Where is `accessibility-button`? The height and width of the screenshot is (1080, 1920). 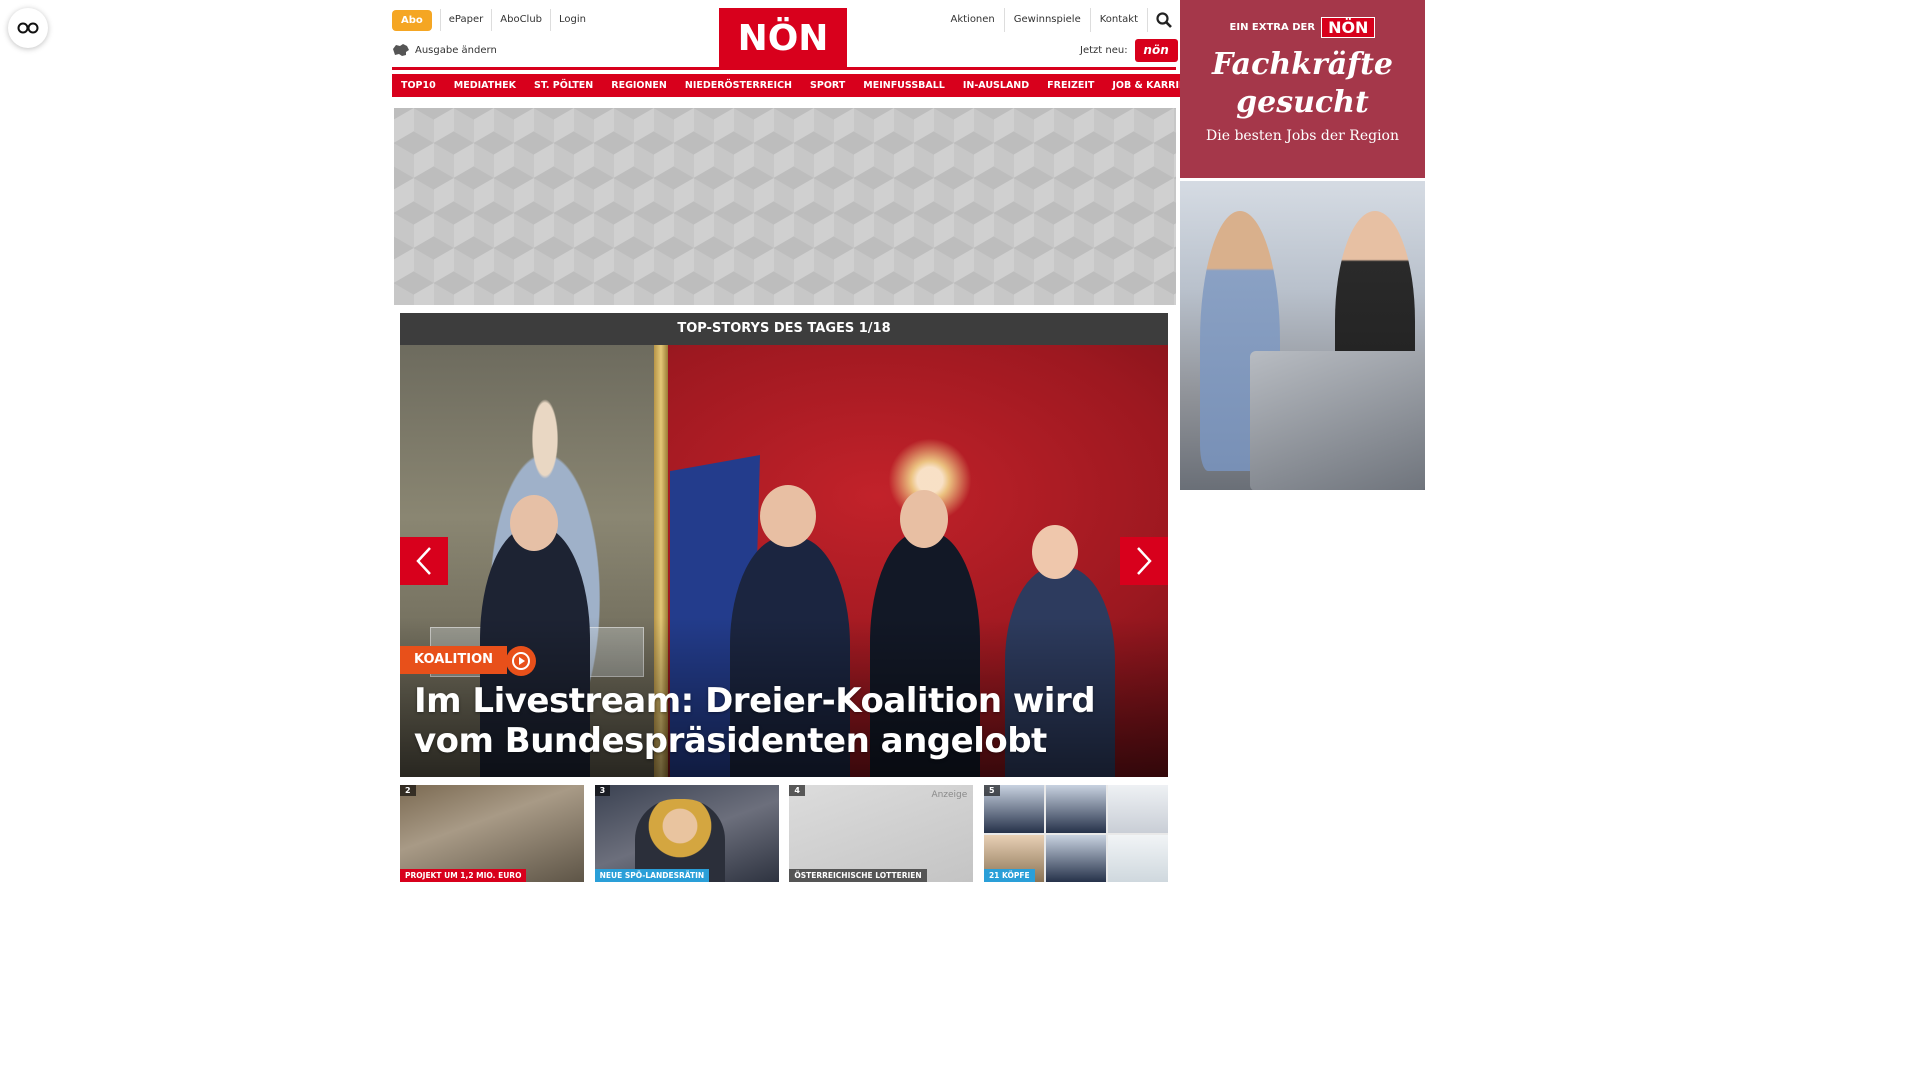 accessibility-button is located at coordinates (28, 28).